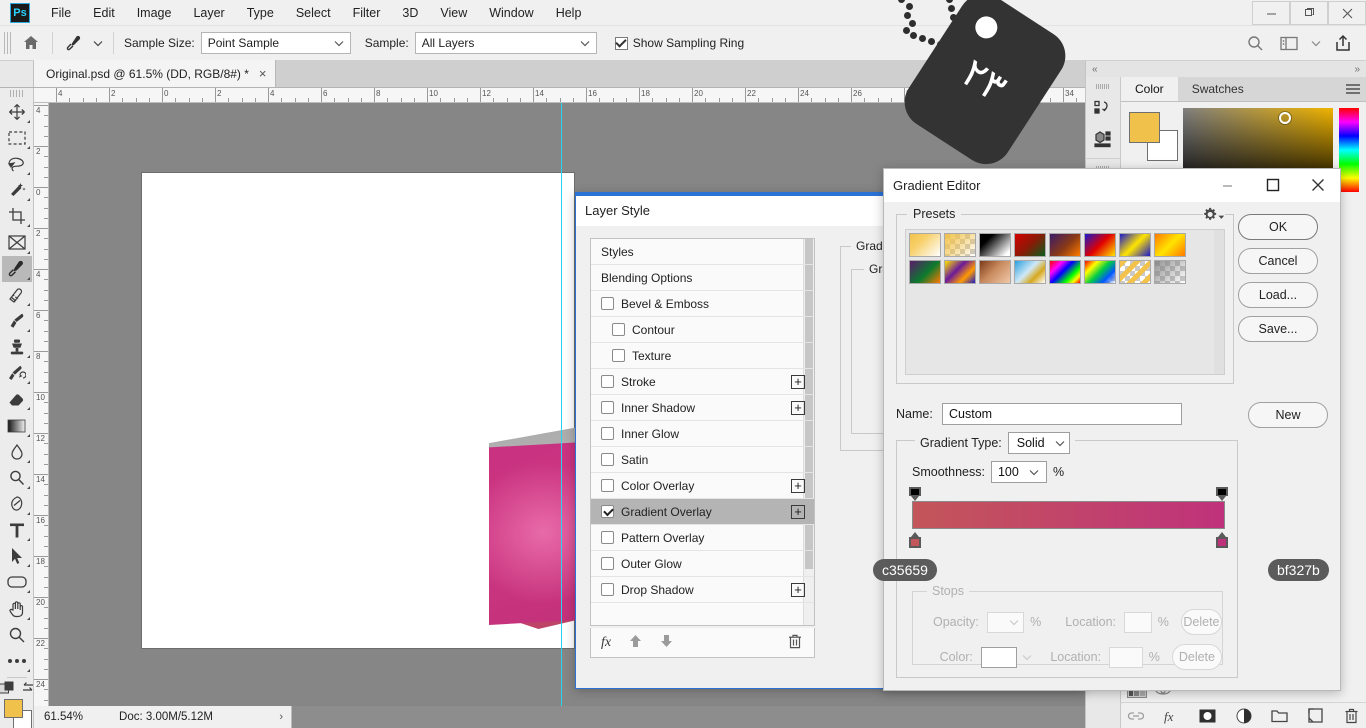 The image size is (1366, 728). I want to click on color-swatch-input, so click(999, 657).